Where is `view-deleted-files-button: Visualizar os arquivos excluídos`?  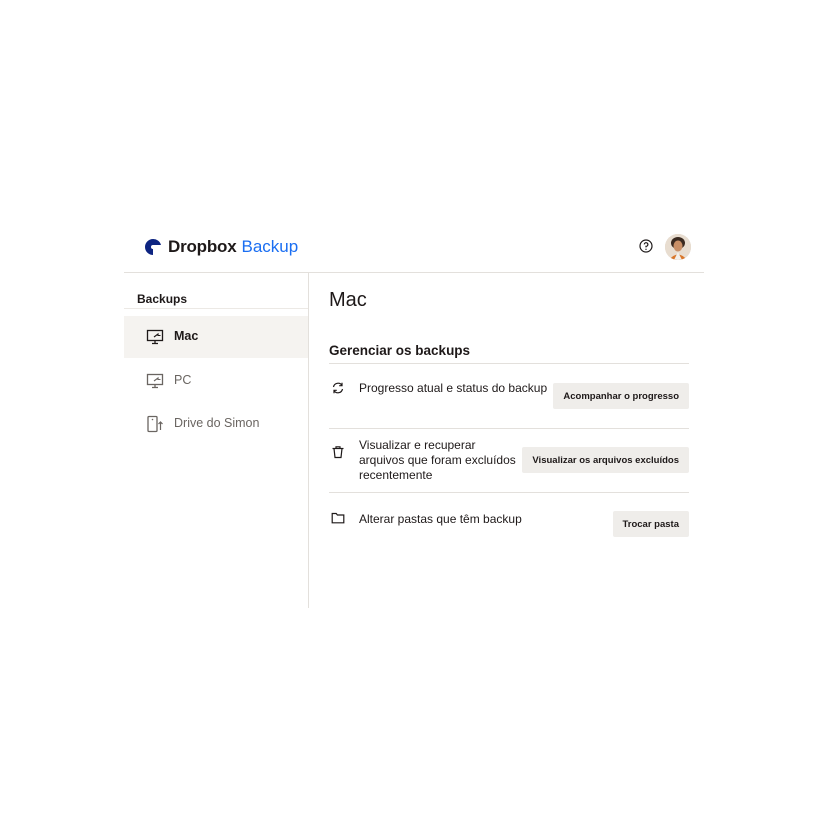
view-deleted-files-button: Visualizar os arquivos excluídos is located at coordinates (605, 460).